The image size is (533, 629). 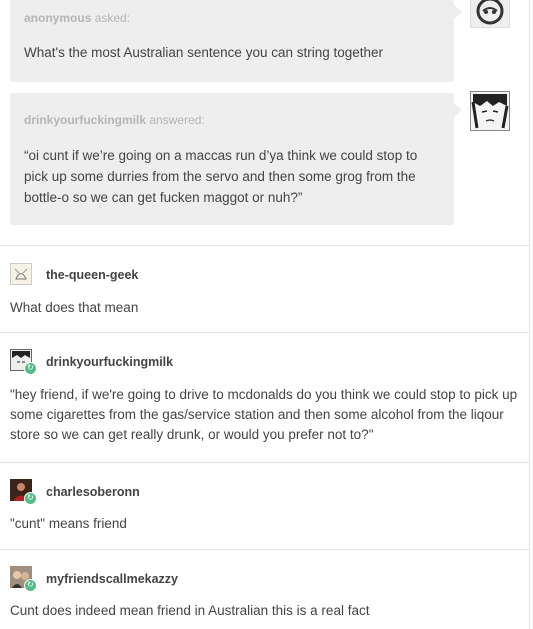 I want to click on ask-meta: anonymous asked:, so click(x=77, y=18).